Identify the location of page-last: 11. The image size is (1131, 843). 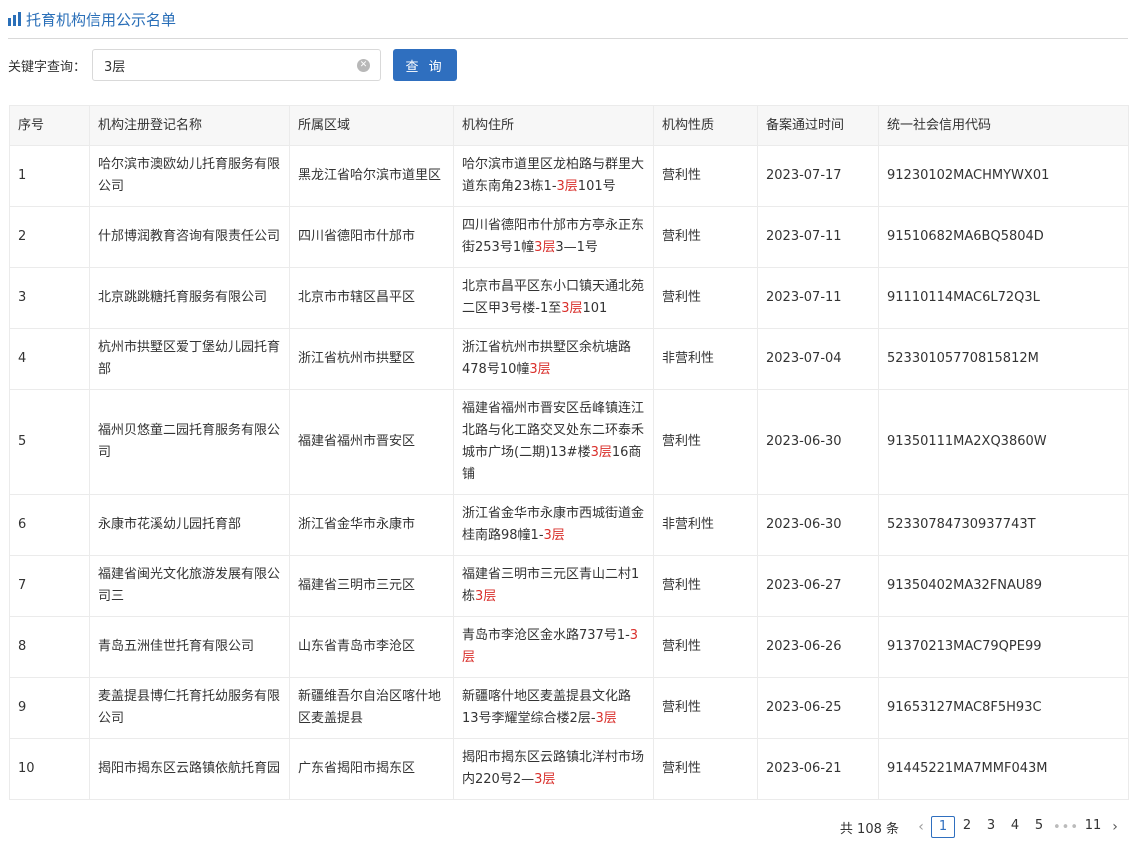
(1093, 827).